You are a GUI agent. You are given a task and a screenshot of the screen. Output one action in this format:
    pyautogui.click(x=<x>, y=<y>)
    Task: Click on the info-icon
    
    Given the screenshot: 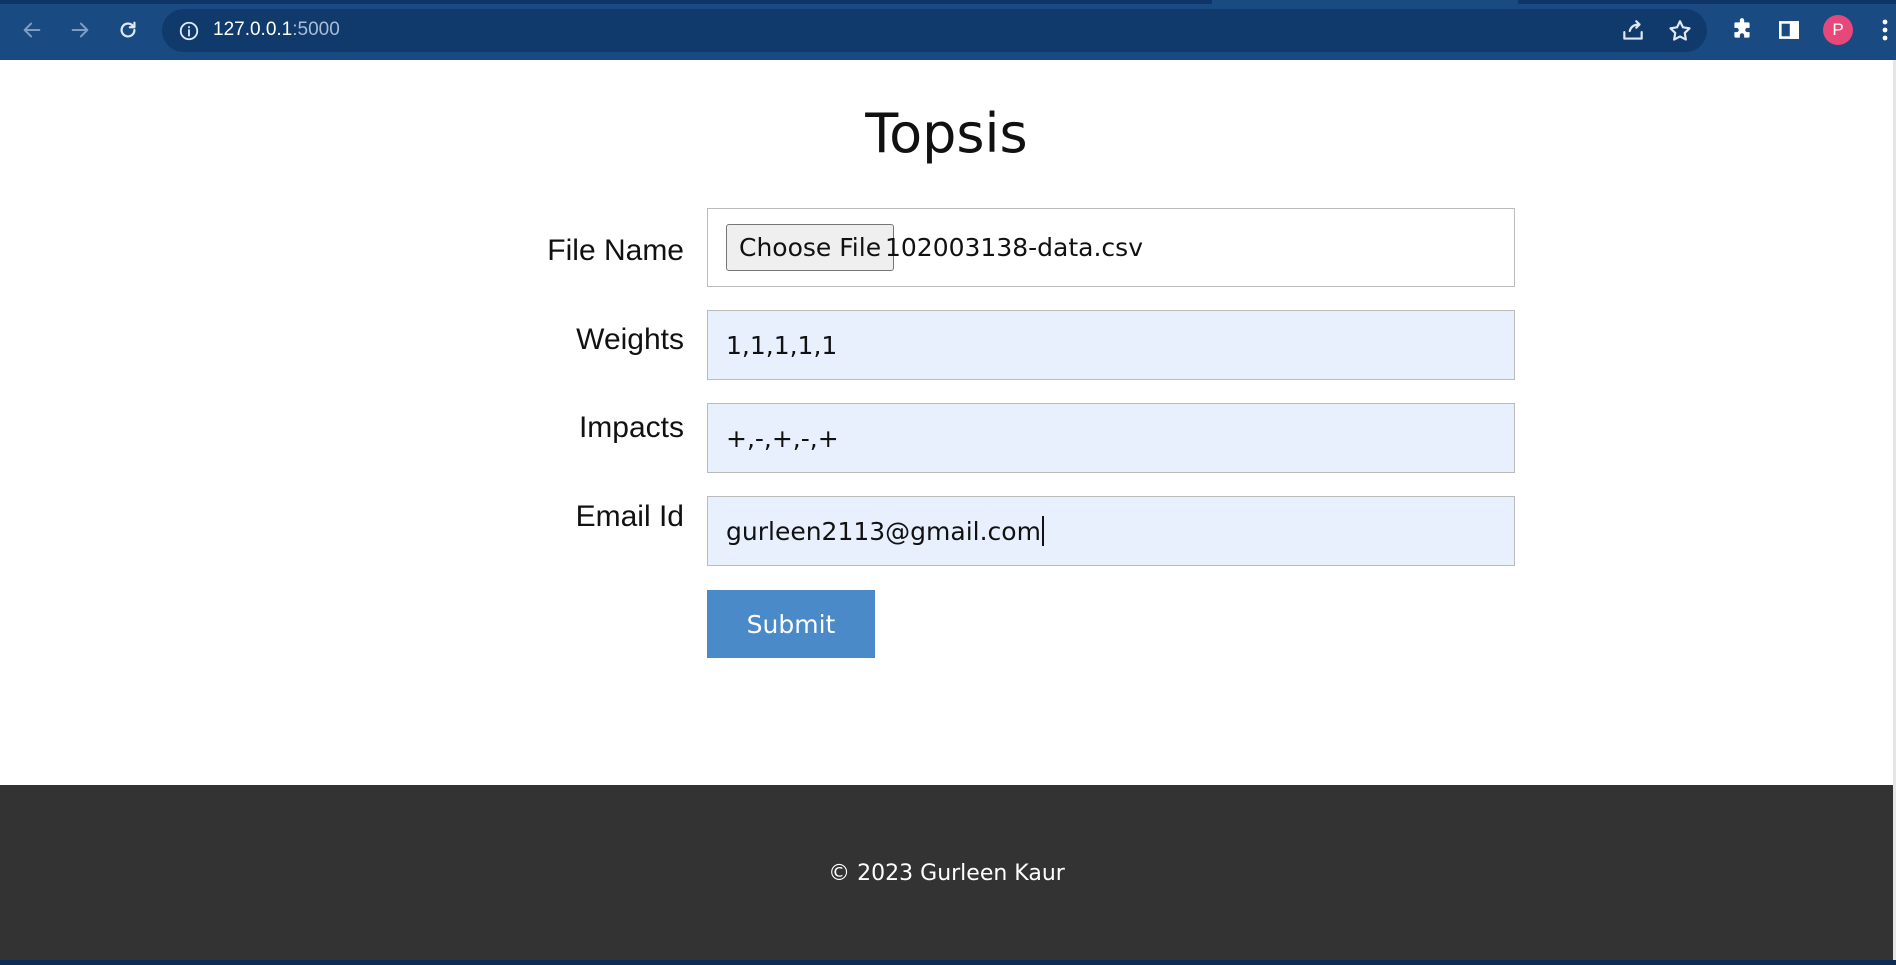 What is the action you would take?
    pyautogui.click(x=189, y=31)
    